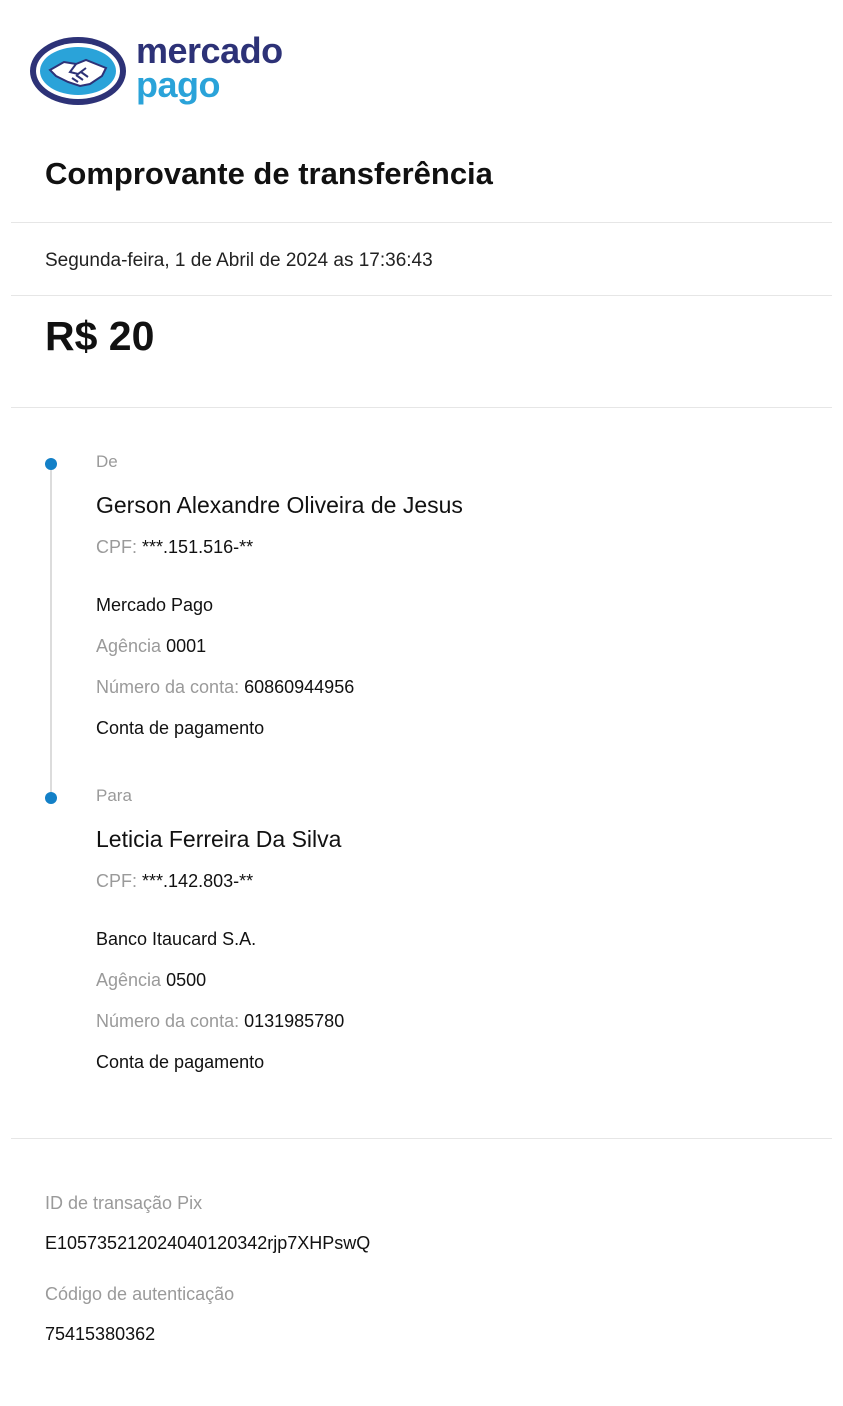  What do you see at coordinates (100, 336) in the screenshot?
I see `transfer-amount: R$ 20` at bounding box center [100, 336].